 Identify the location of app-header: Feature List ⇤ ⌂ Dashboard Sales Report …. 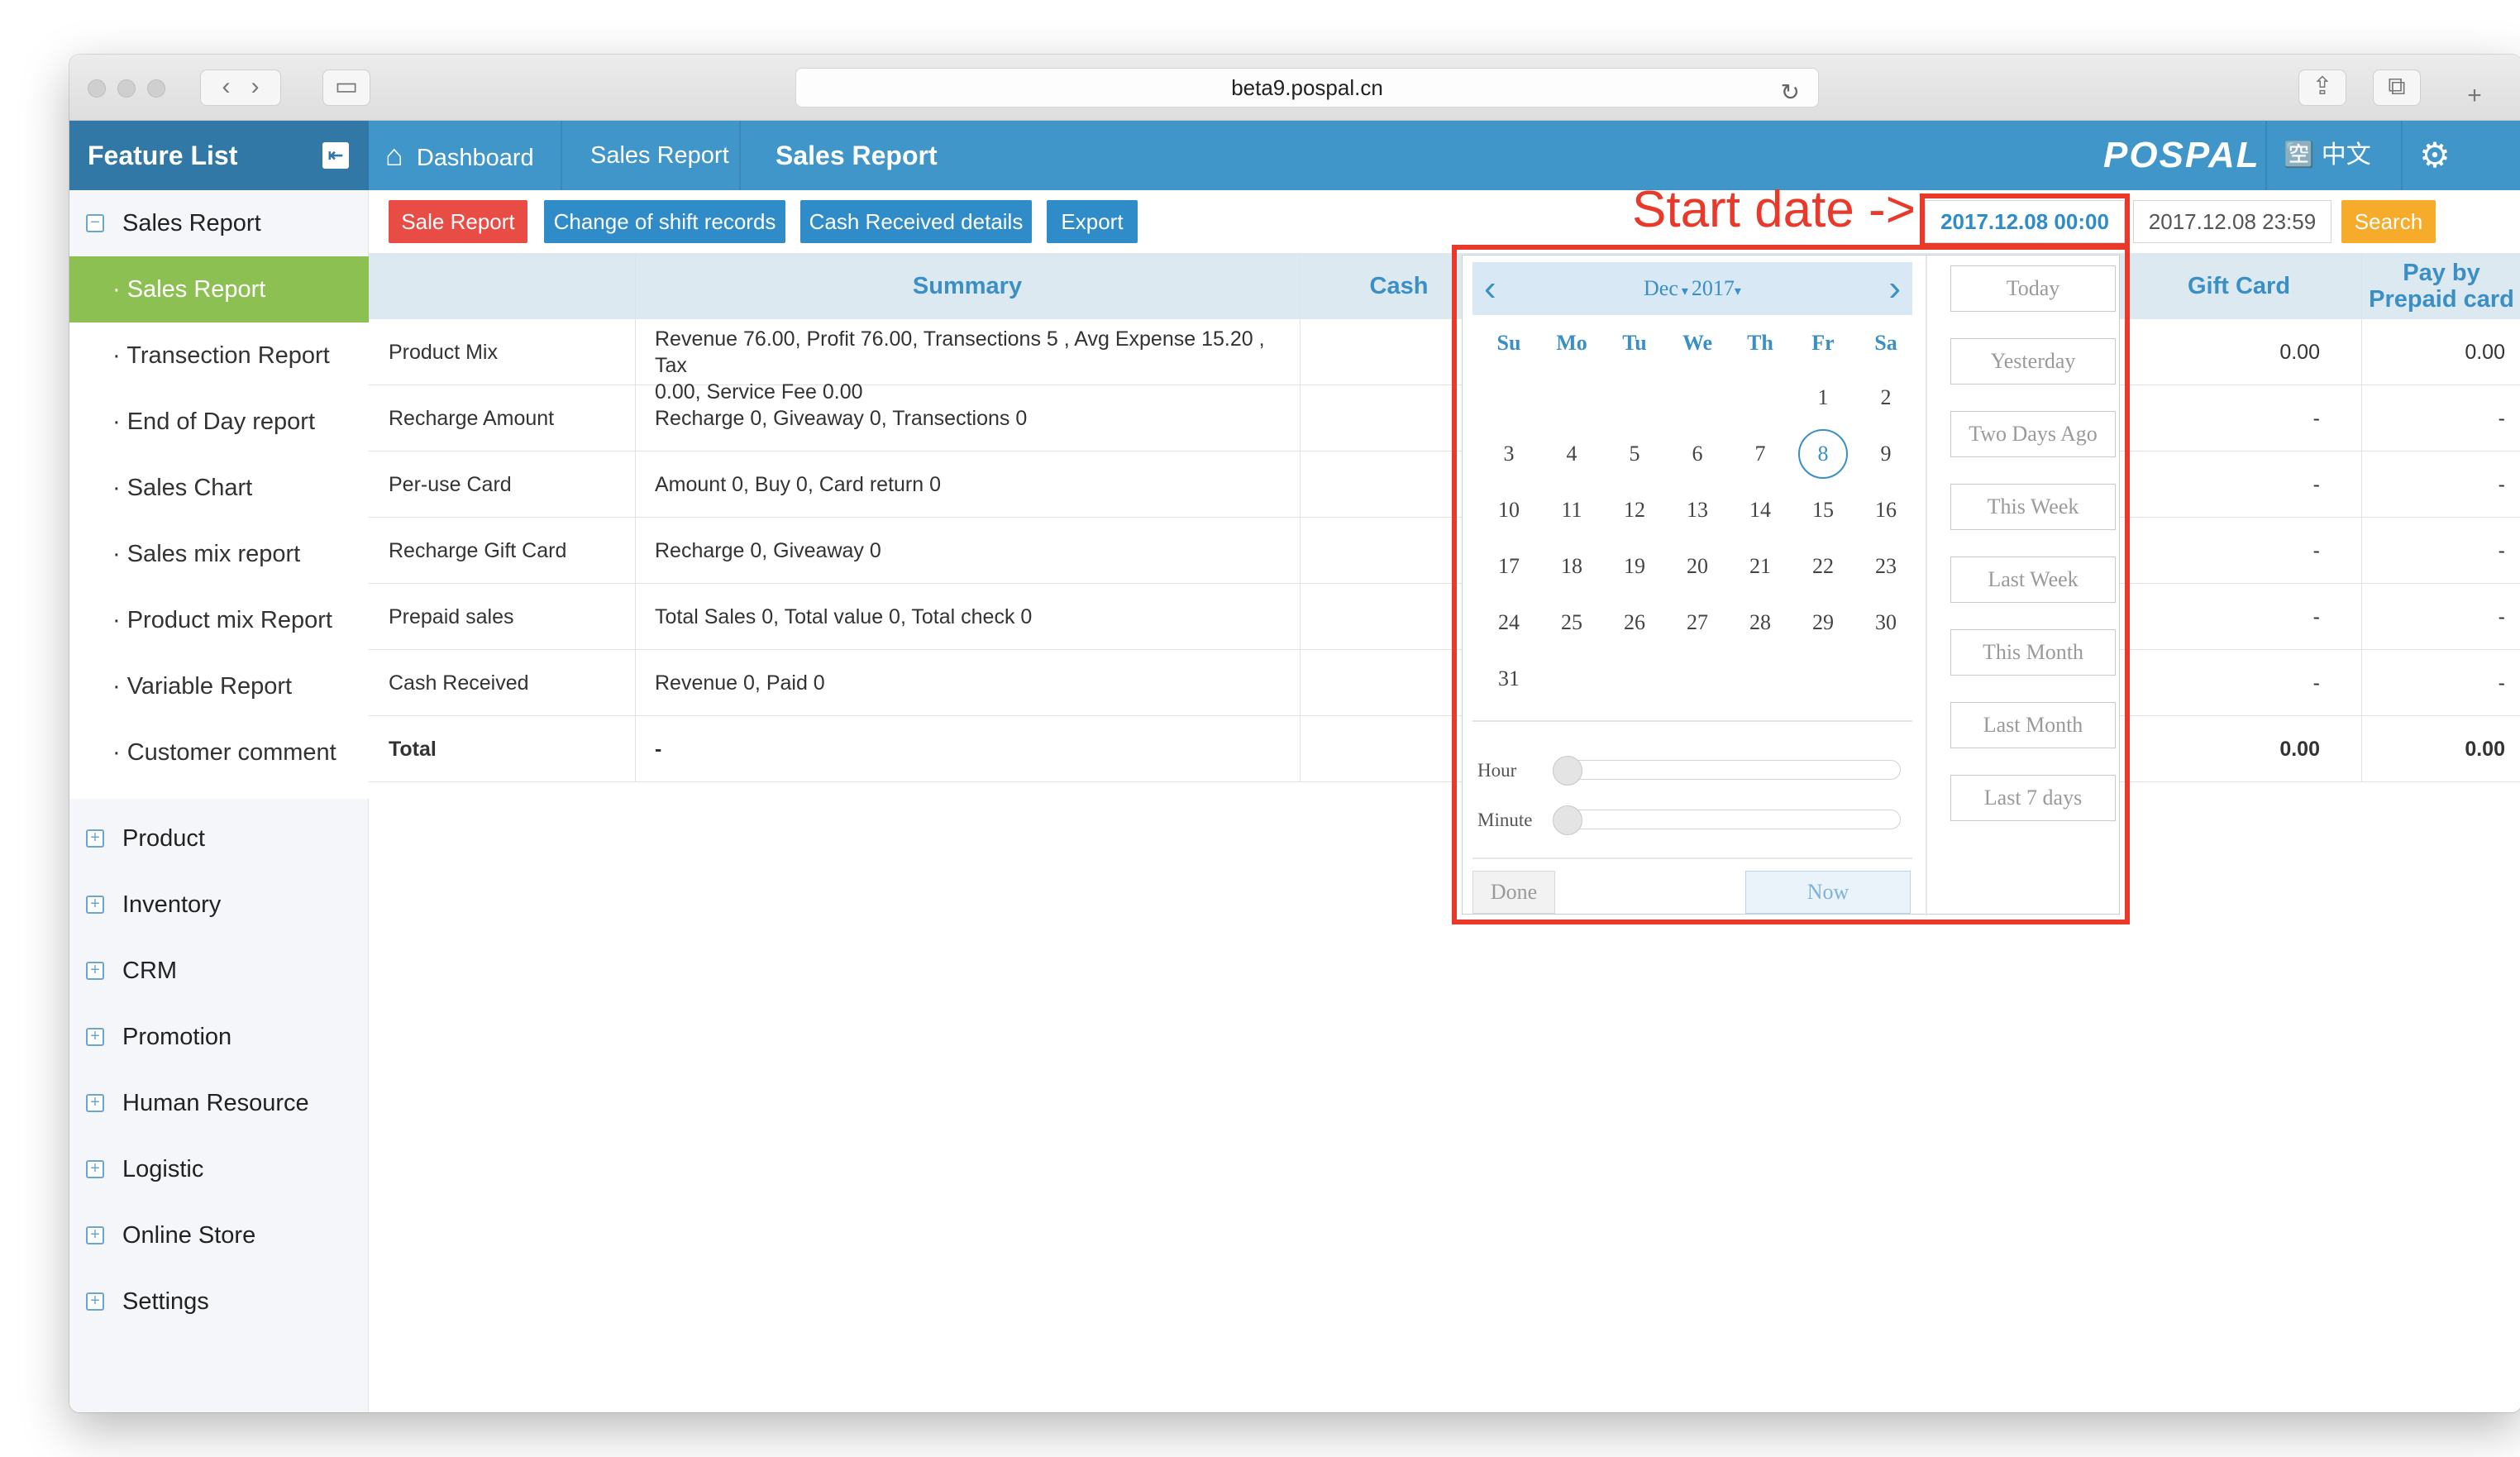
(1294, 155).